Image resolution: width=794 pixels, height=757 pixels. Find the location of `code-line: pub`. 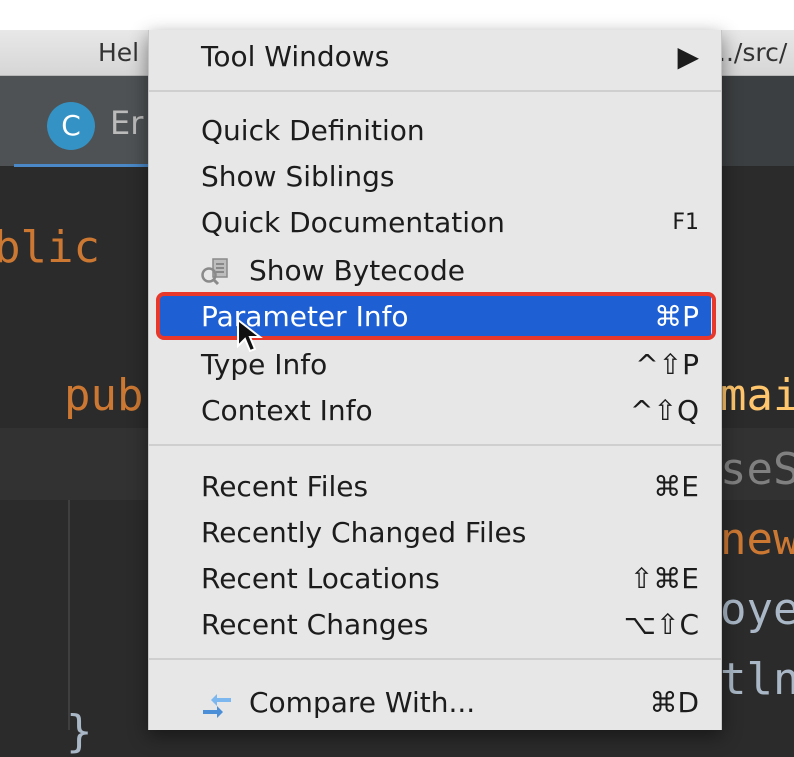

code-line: pub is located at coordinates (104, 395).